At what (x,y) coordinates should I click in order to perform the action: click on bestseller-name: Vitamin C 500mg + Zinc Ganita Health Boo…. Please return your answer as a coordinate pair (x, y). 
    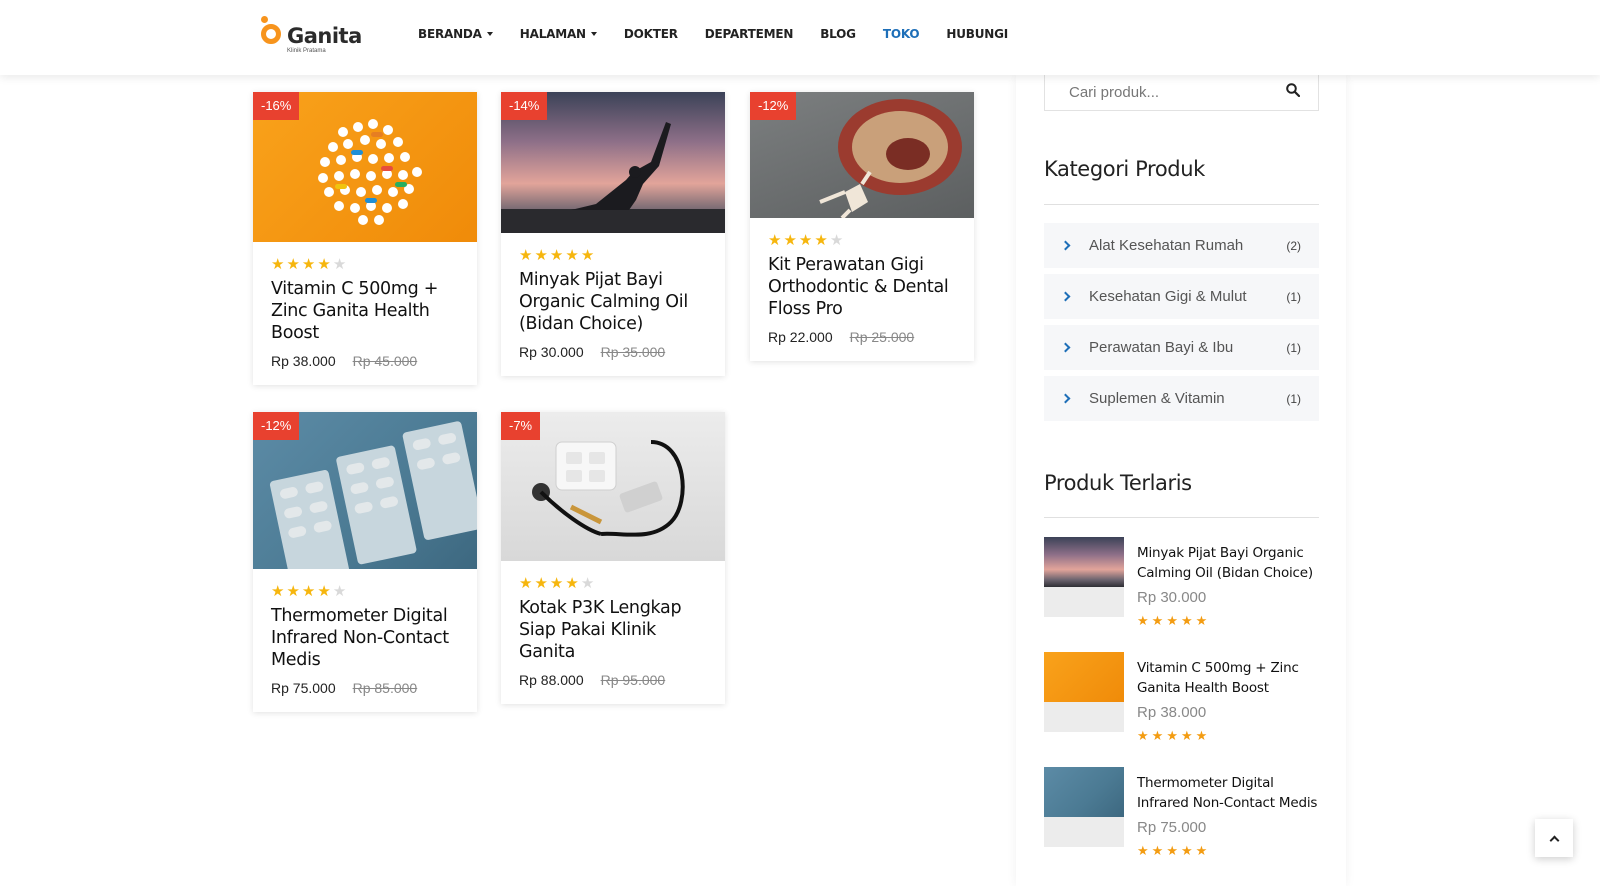
    Looking at the image, I should click on (1229, 678).